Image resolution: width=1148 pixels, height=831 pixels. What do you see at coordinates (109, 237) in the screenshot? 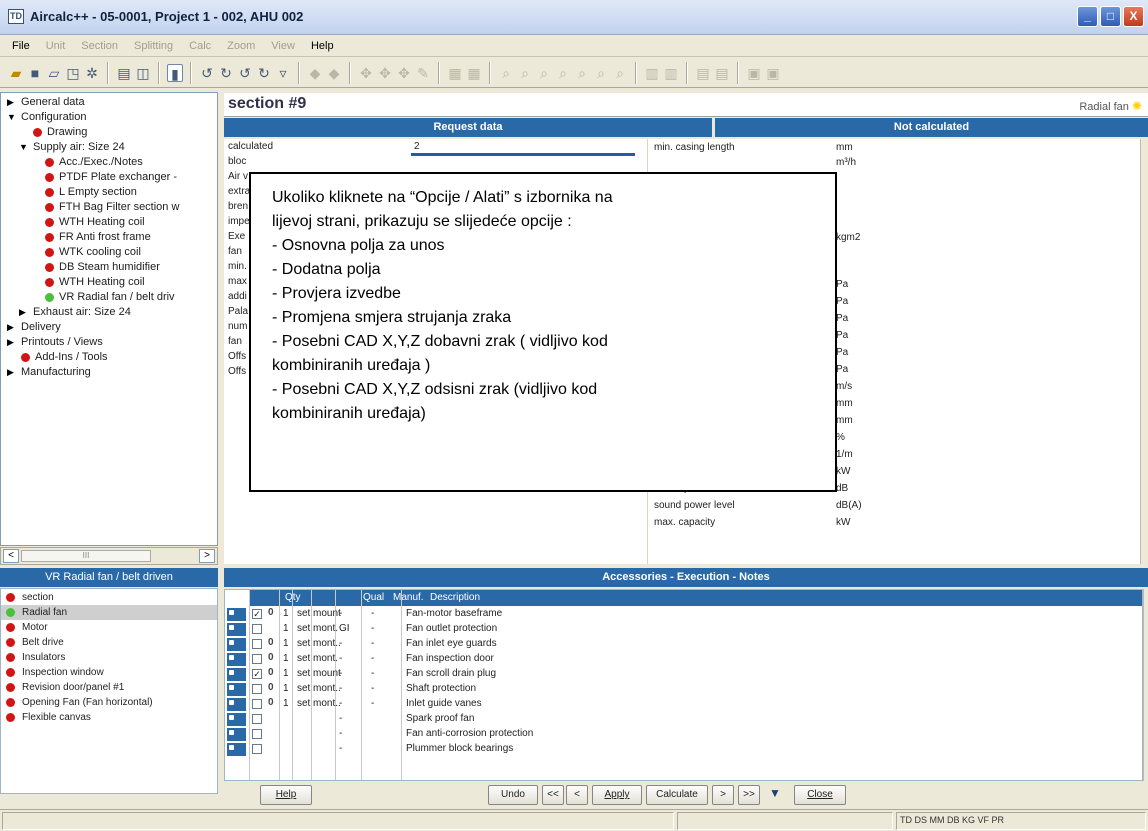
I see `tree-node: FR Anti frost frame` at bounding box center [109, 237].